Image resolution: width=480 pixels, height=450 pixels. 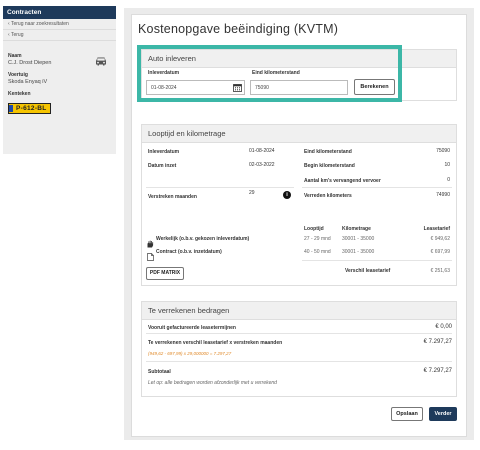 I want to click on row2-tarief: € 697,99, so click(x=440, y=252).